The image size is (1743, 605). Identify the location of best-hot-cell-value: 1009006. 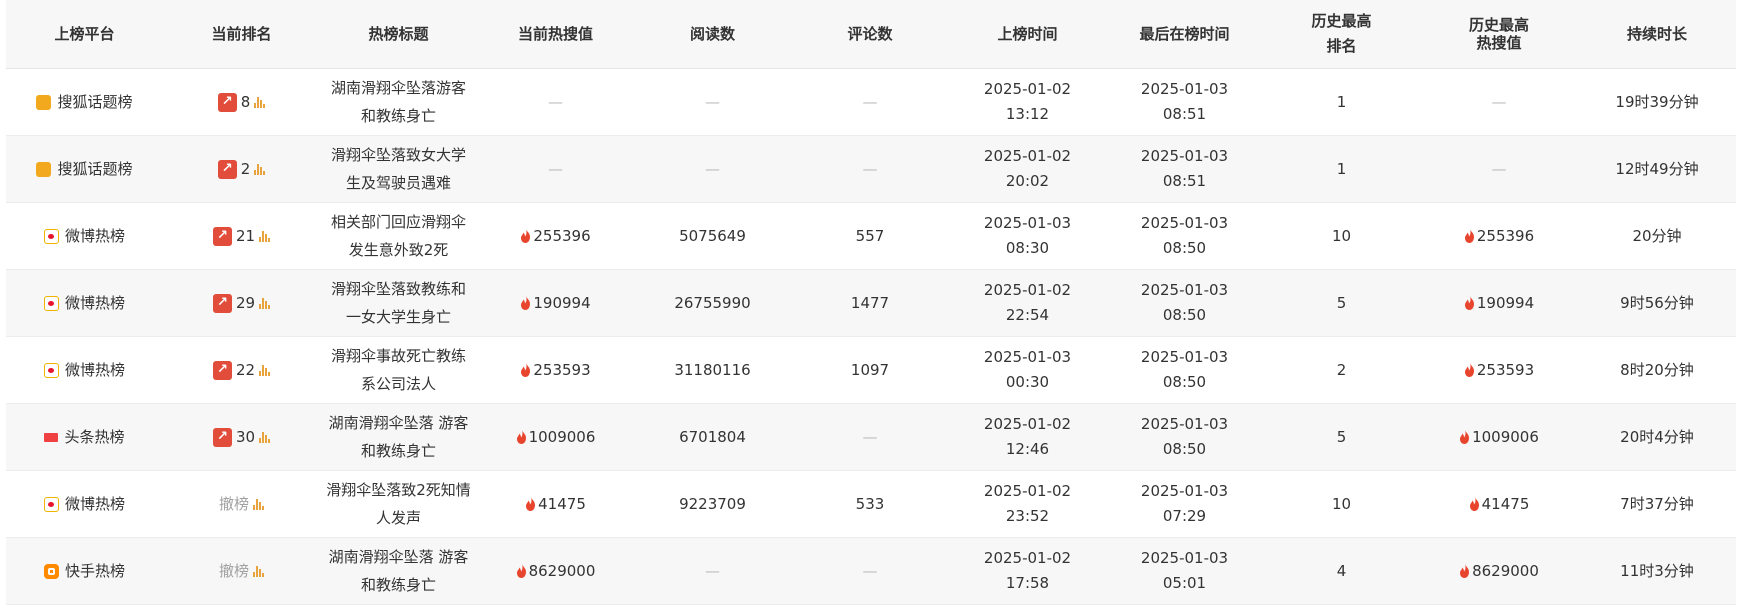
(1505, 437).